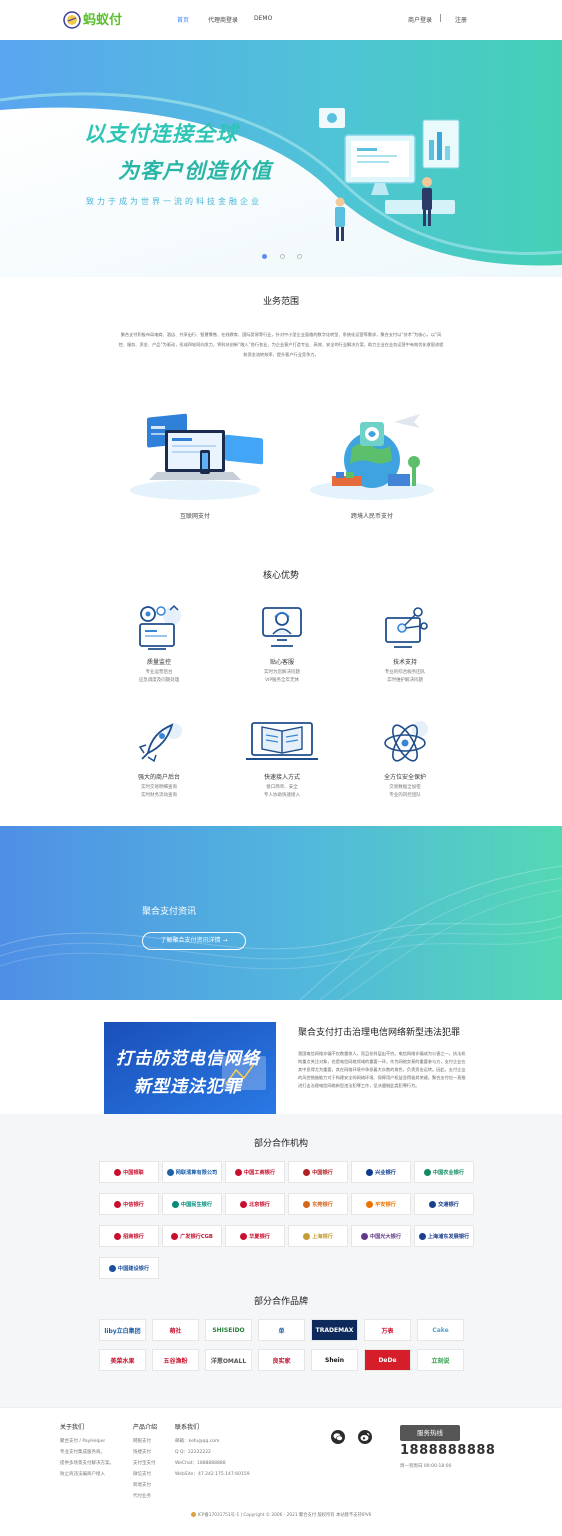 This screenshot has width=562, height=1536. Describe the element at coordinates (444, 1236) in the screenshot. I see `partner-org-logo: 上海浦东发展银行` at that location.